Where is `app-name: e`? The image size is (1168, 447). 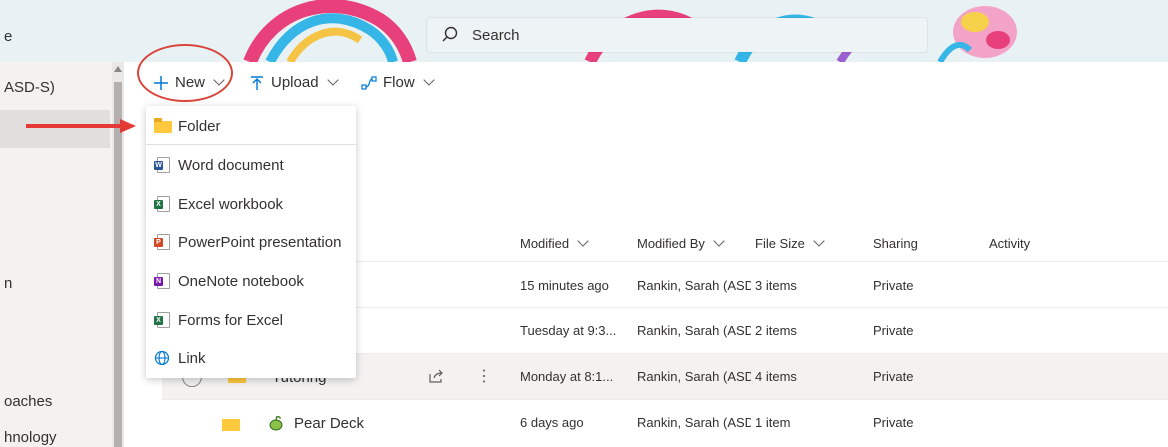
app-name: e is located at coordinates (8, 36).